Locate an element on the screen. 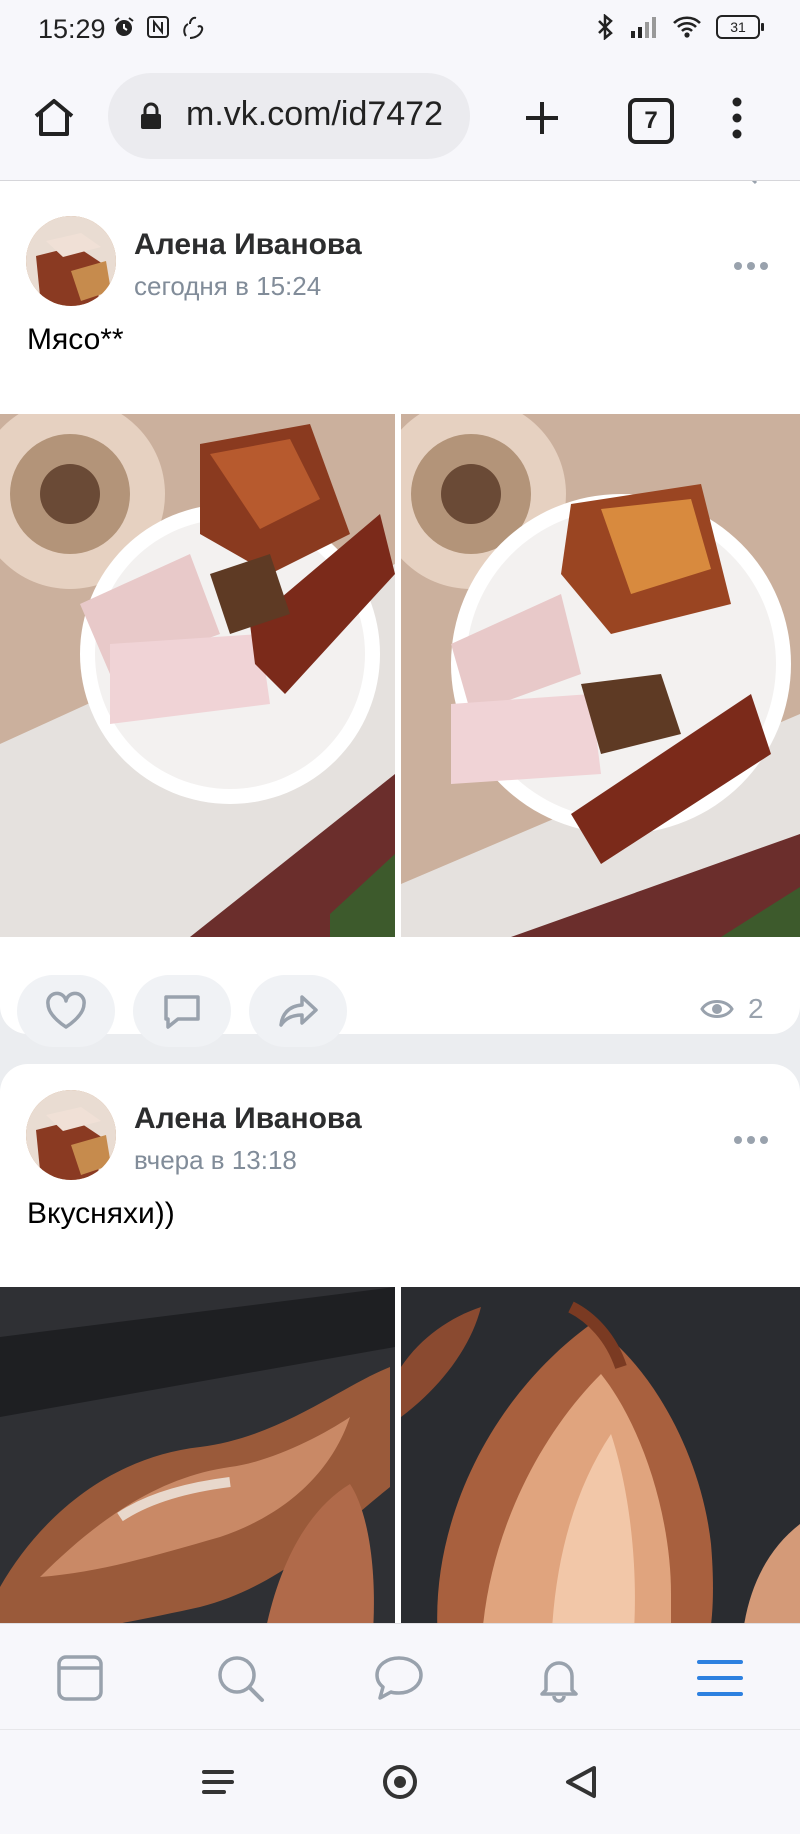  gesture-icon is located at coordinates (193, 27).